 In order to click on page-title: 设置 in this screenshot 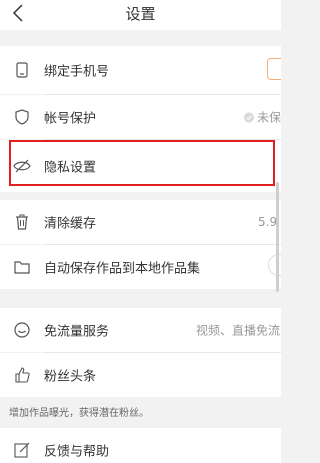, I will do `click(140, 14)`.